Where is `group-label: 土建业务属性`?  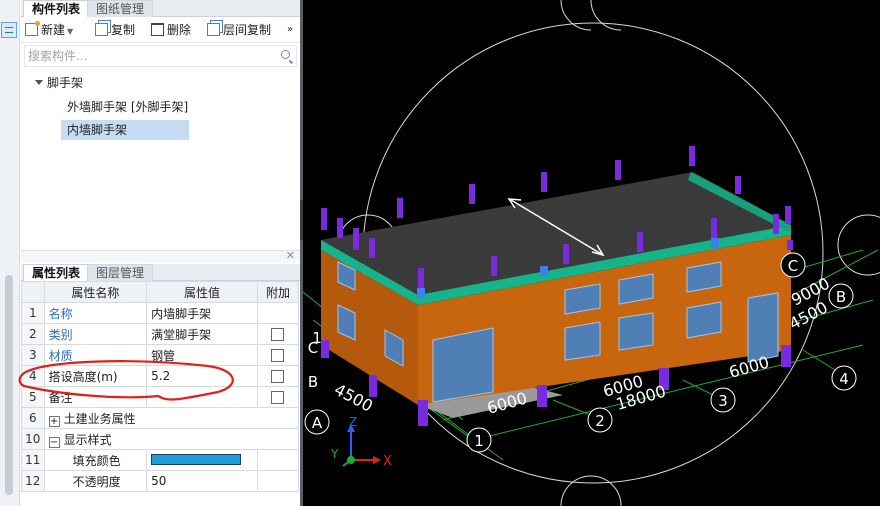
group-label: 土建业务属性 is located at coordinates (99, 418).